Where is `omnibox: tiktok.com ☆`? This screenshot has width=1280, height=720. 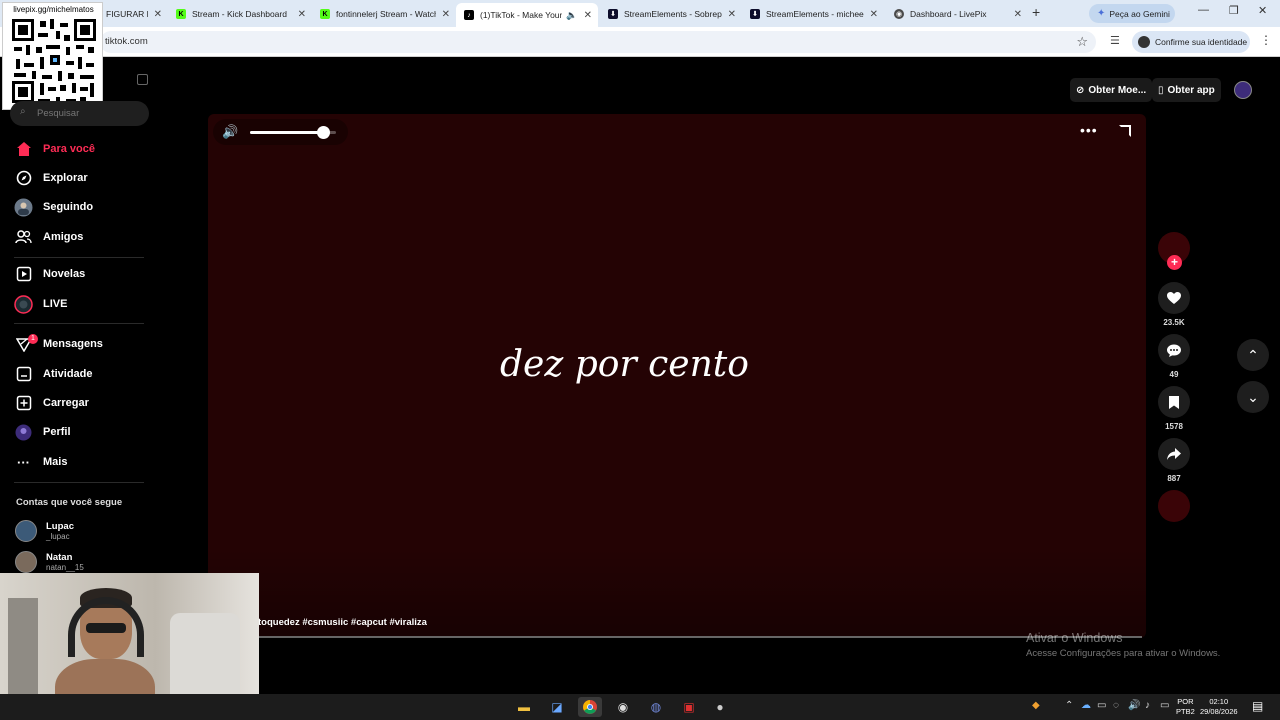 omnibox: tiktok.com ☆ is located at coordinates (598, 42).